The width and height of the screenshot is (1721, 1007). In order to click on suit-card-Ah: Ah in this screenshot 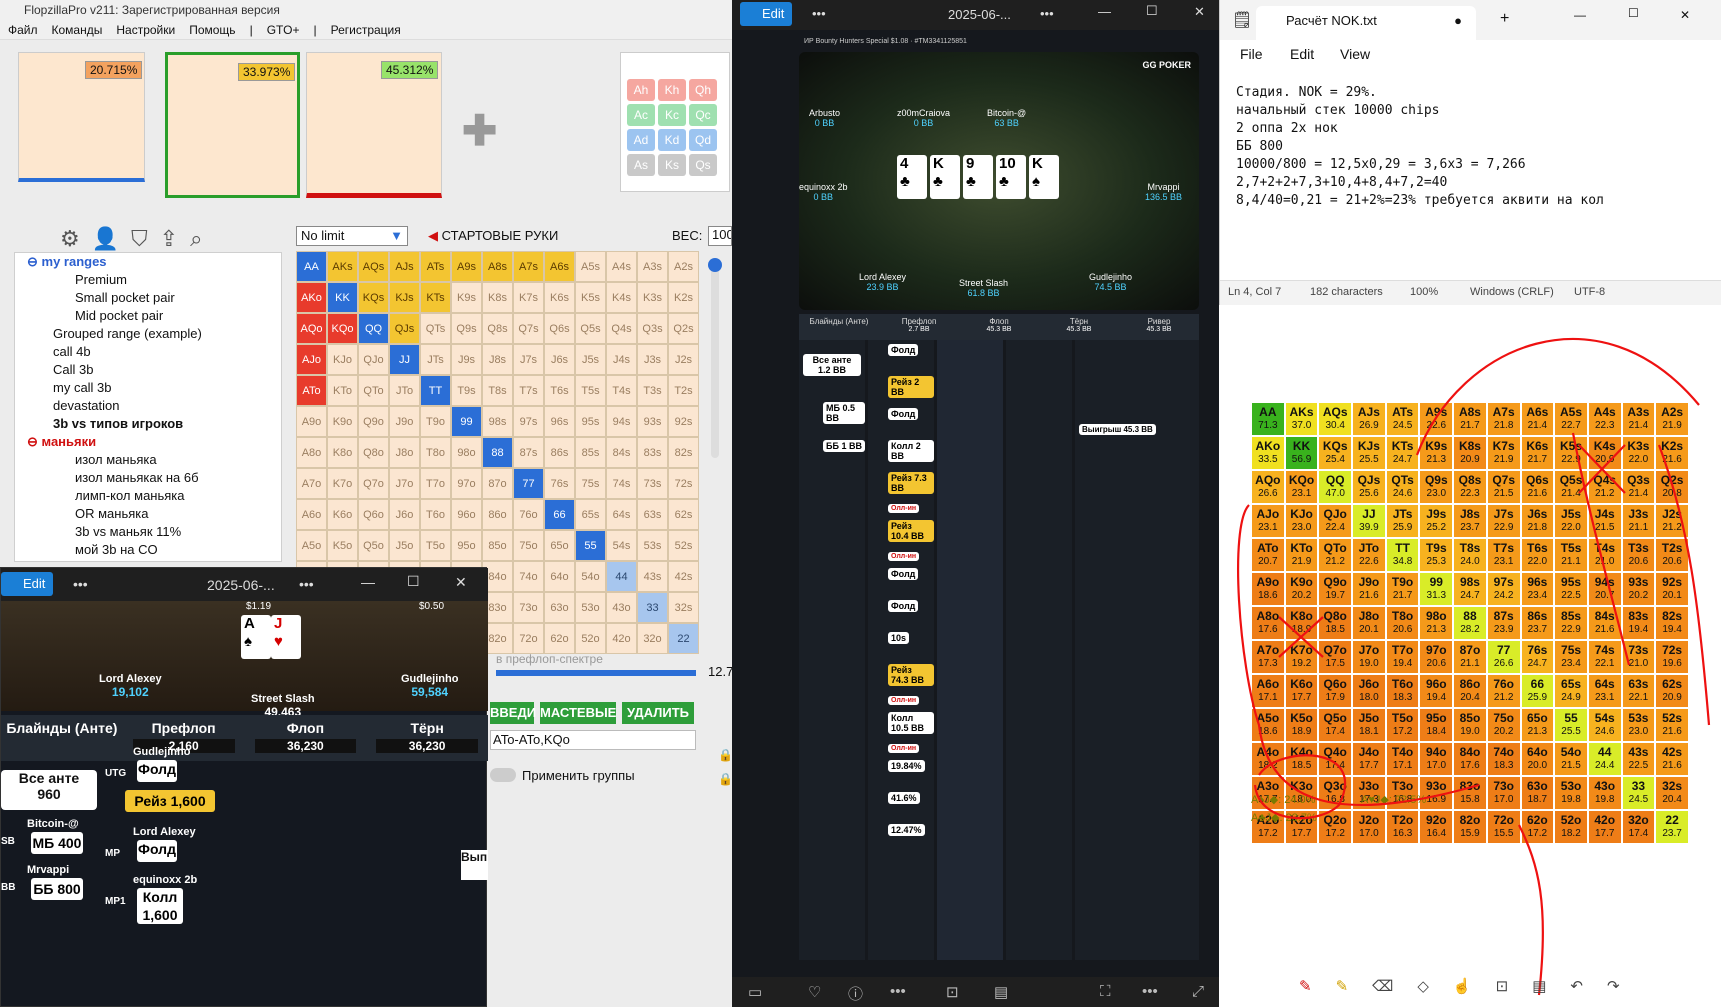, I will do `click(641, 90)`.